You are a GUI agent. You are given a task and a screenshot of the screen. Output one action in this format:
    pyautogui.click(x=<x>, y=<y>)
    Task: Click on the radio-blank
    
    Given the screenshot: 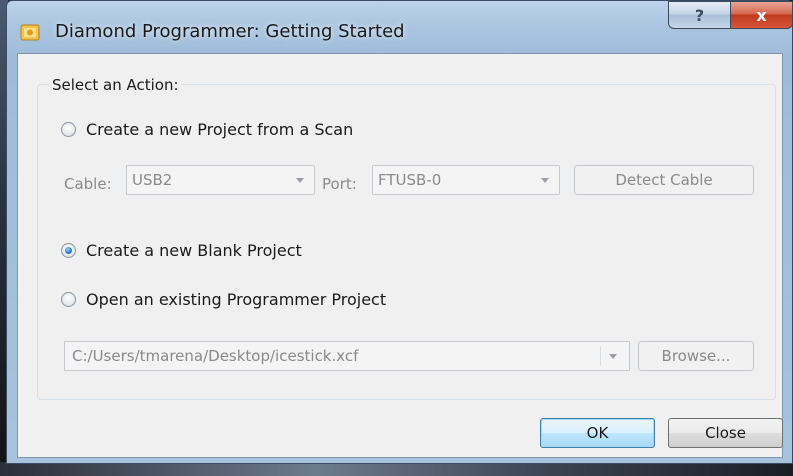 What is the action you would take?
    pyautogui.click(x=68, y=250)
    